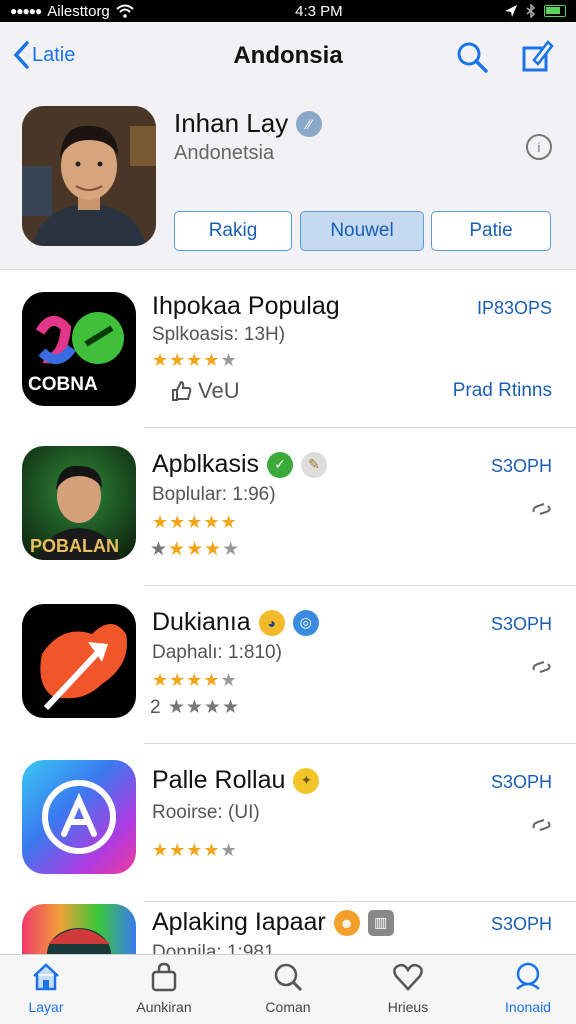  What do you see at coordinates (233, 231) in the screenshot?
I see `segment-rakig: Rakig` at bounding box center [233, 231].